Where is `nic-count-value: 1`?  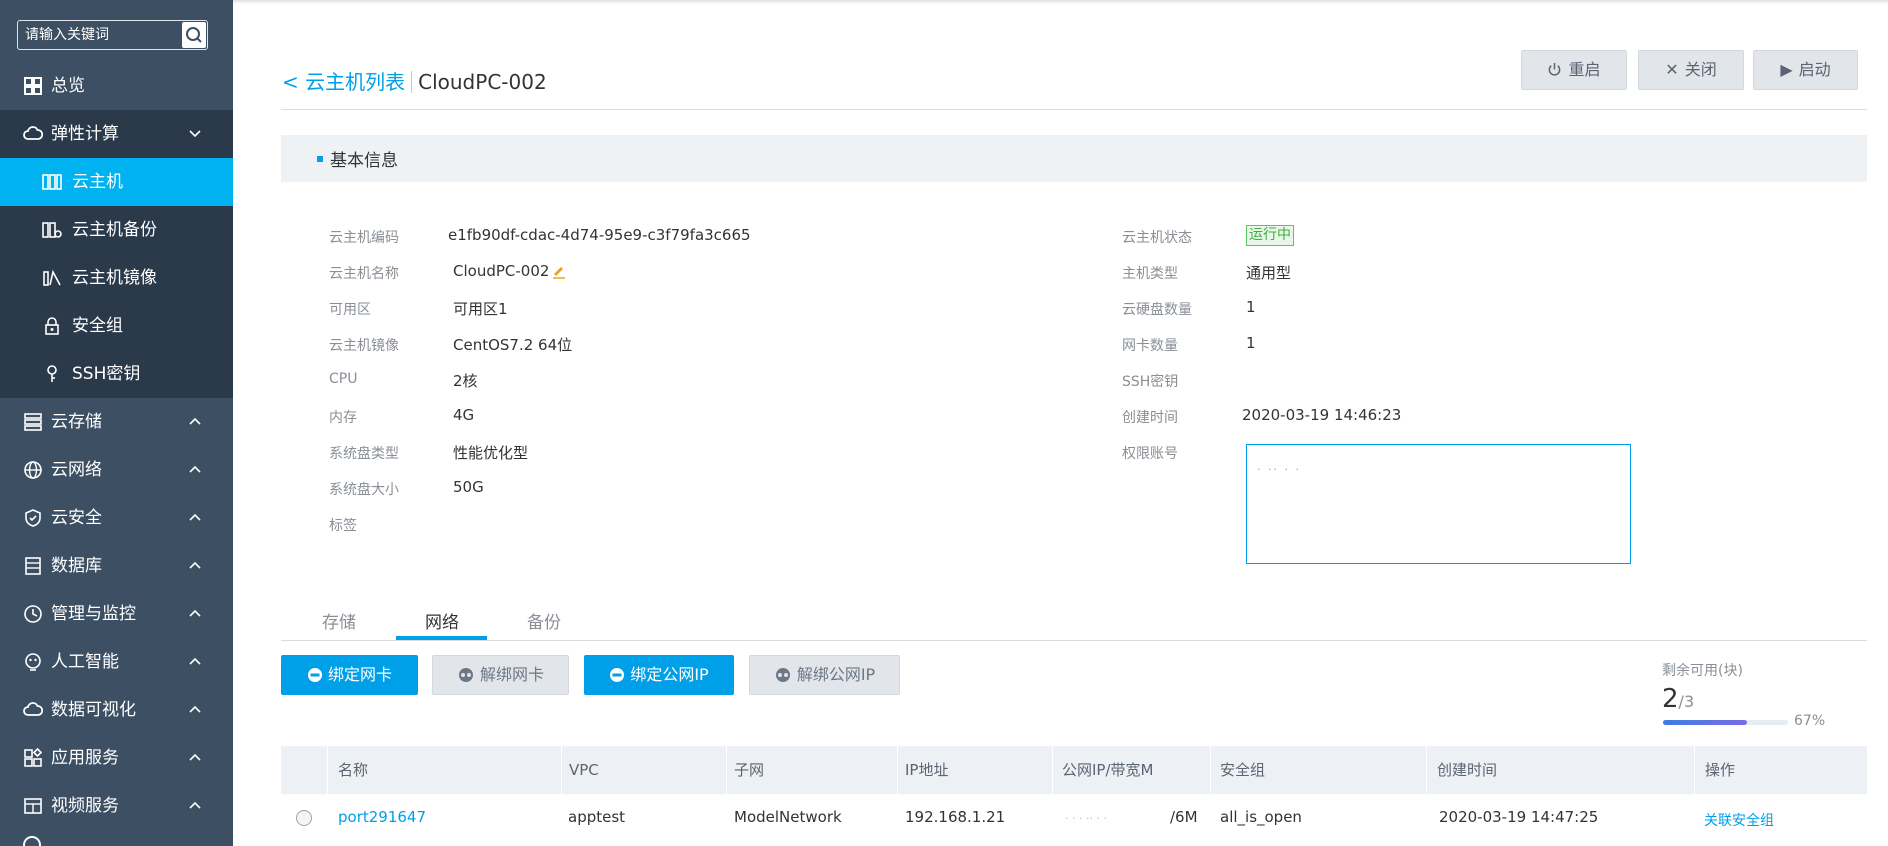 nic-count-value: 1 is located at coordinates (1251, 343).